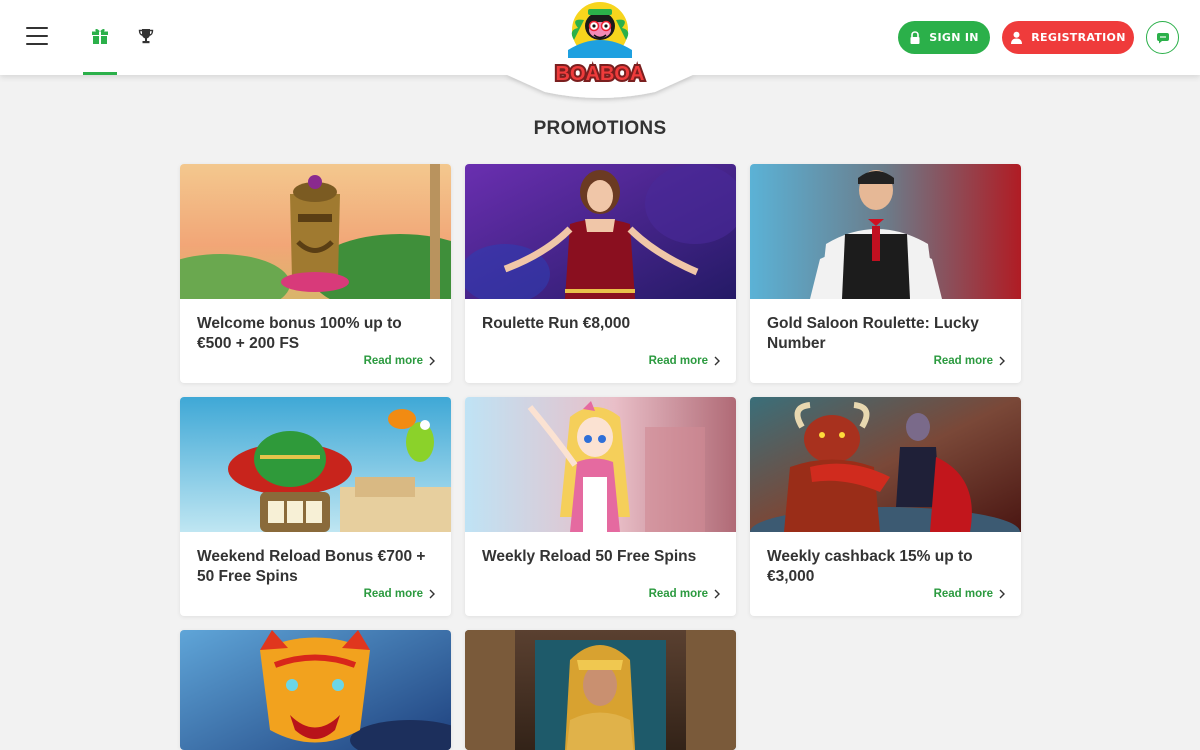  I want to click on promo-title: Weekly Reload 50 Free Spins, so click(589, 556).